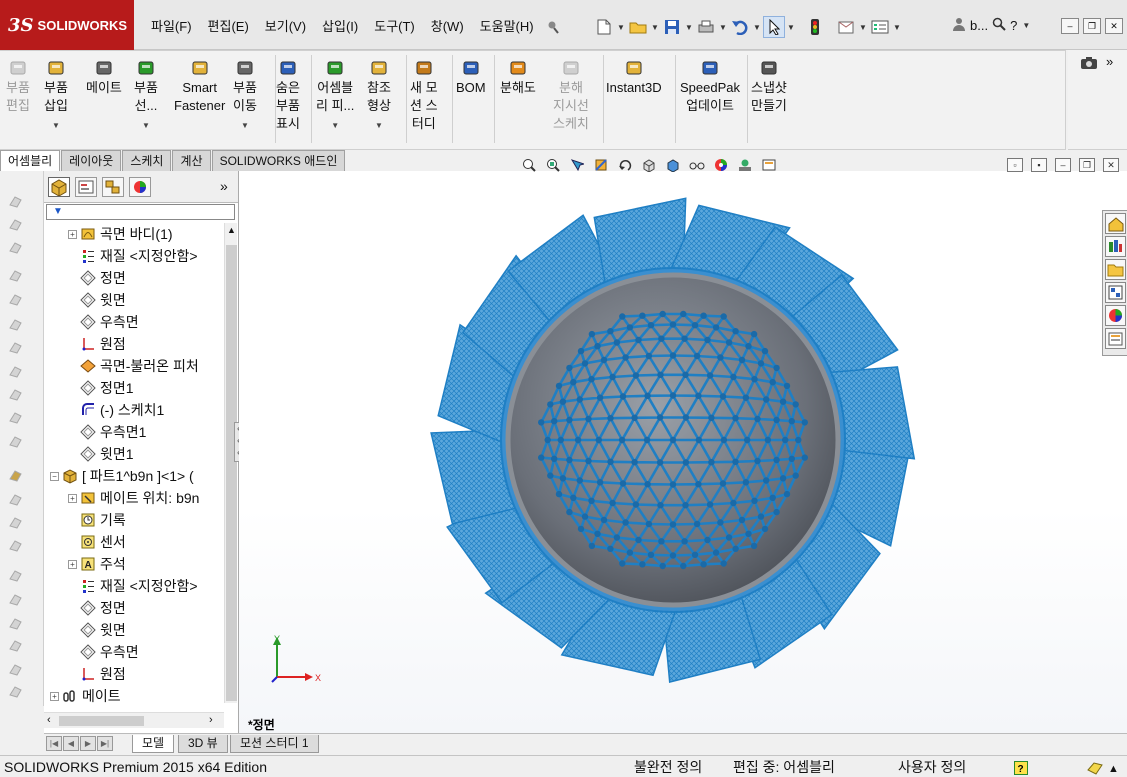 Image resolution: width=1127 pixels, height=777 pixels. What do you see at coordinates (1114, 26) in the screenshot?
I see `close-button: ✕` at bounding box center [1114, 26].